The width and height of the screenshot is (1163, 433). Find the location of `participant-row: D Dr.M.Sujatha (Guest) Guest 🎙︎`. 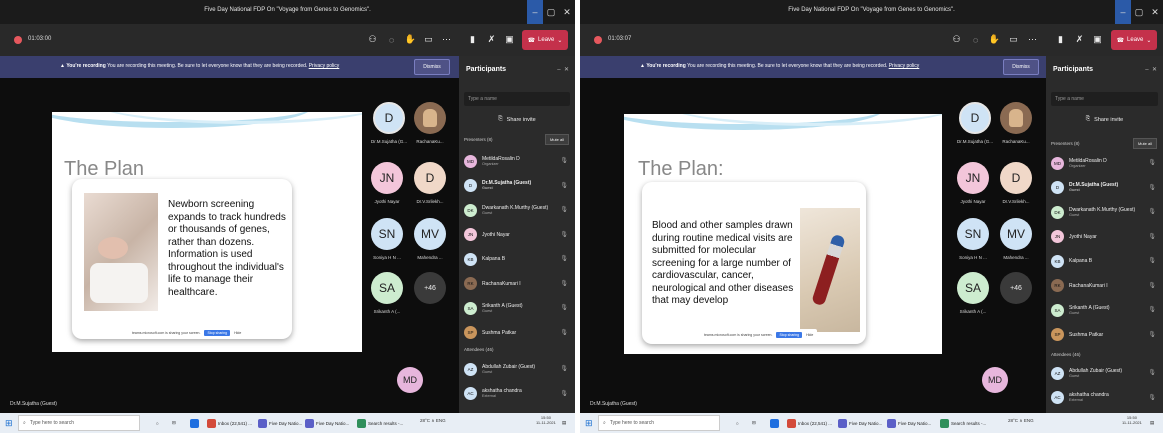

participant-row: D Dr.M.Sujatha (Guest) Guest 🎙︎ is located at coordinates (517, 186).